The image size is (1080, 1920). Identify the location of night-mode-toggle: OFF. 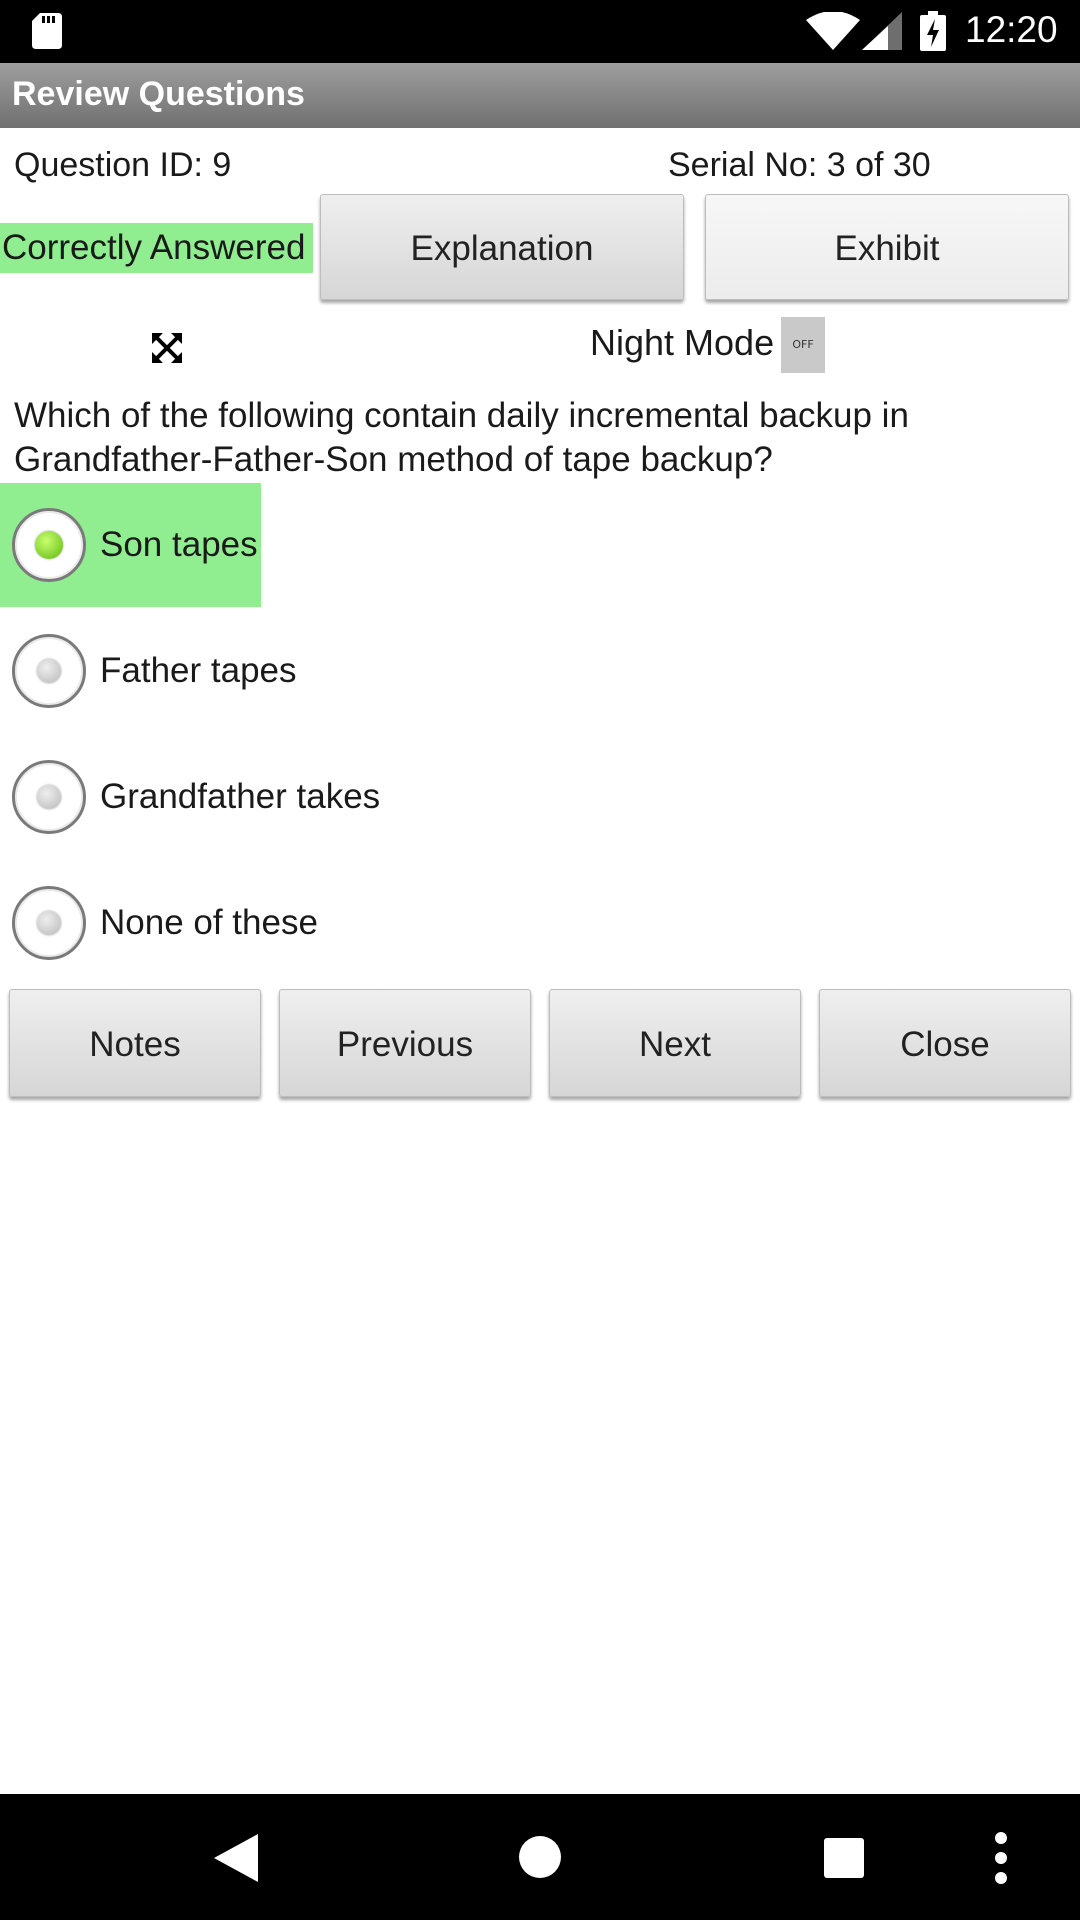
(803, 345).